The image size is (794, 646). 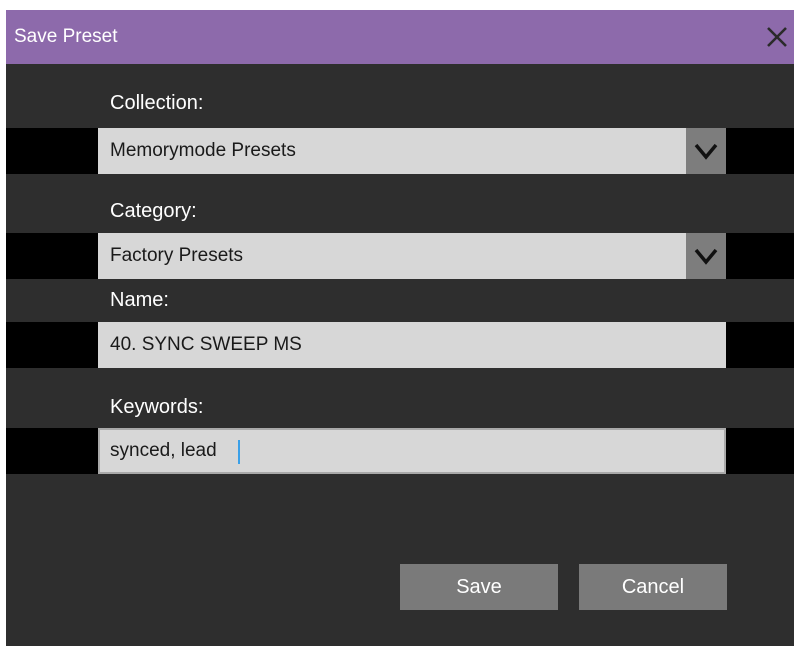 What do you see at coordinates (479, 587) in the screenshot?
I see `save-button: Save` at bounding box center [479, 587].